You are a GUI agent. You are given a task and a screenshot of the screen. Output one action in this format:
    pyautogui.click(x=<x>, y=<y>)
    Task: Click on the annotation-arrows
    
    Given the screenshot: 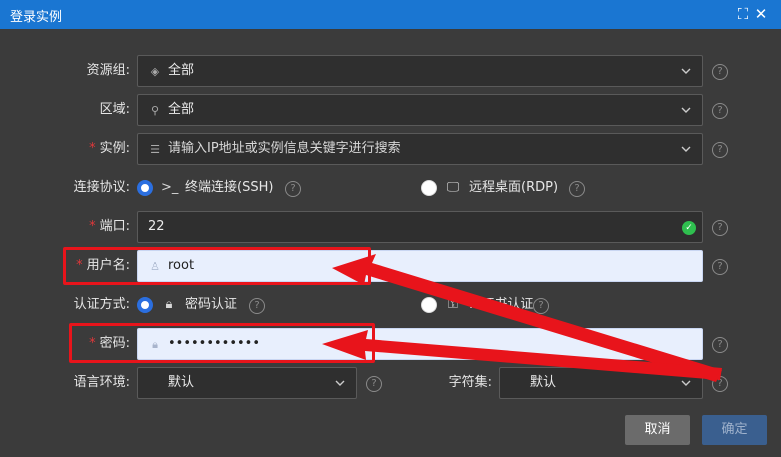 What is the action you would take?
    pyautogui.click(x=522, y=318)
    